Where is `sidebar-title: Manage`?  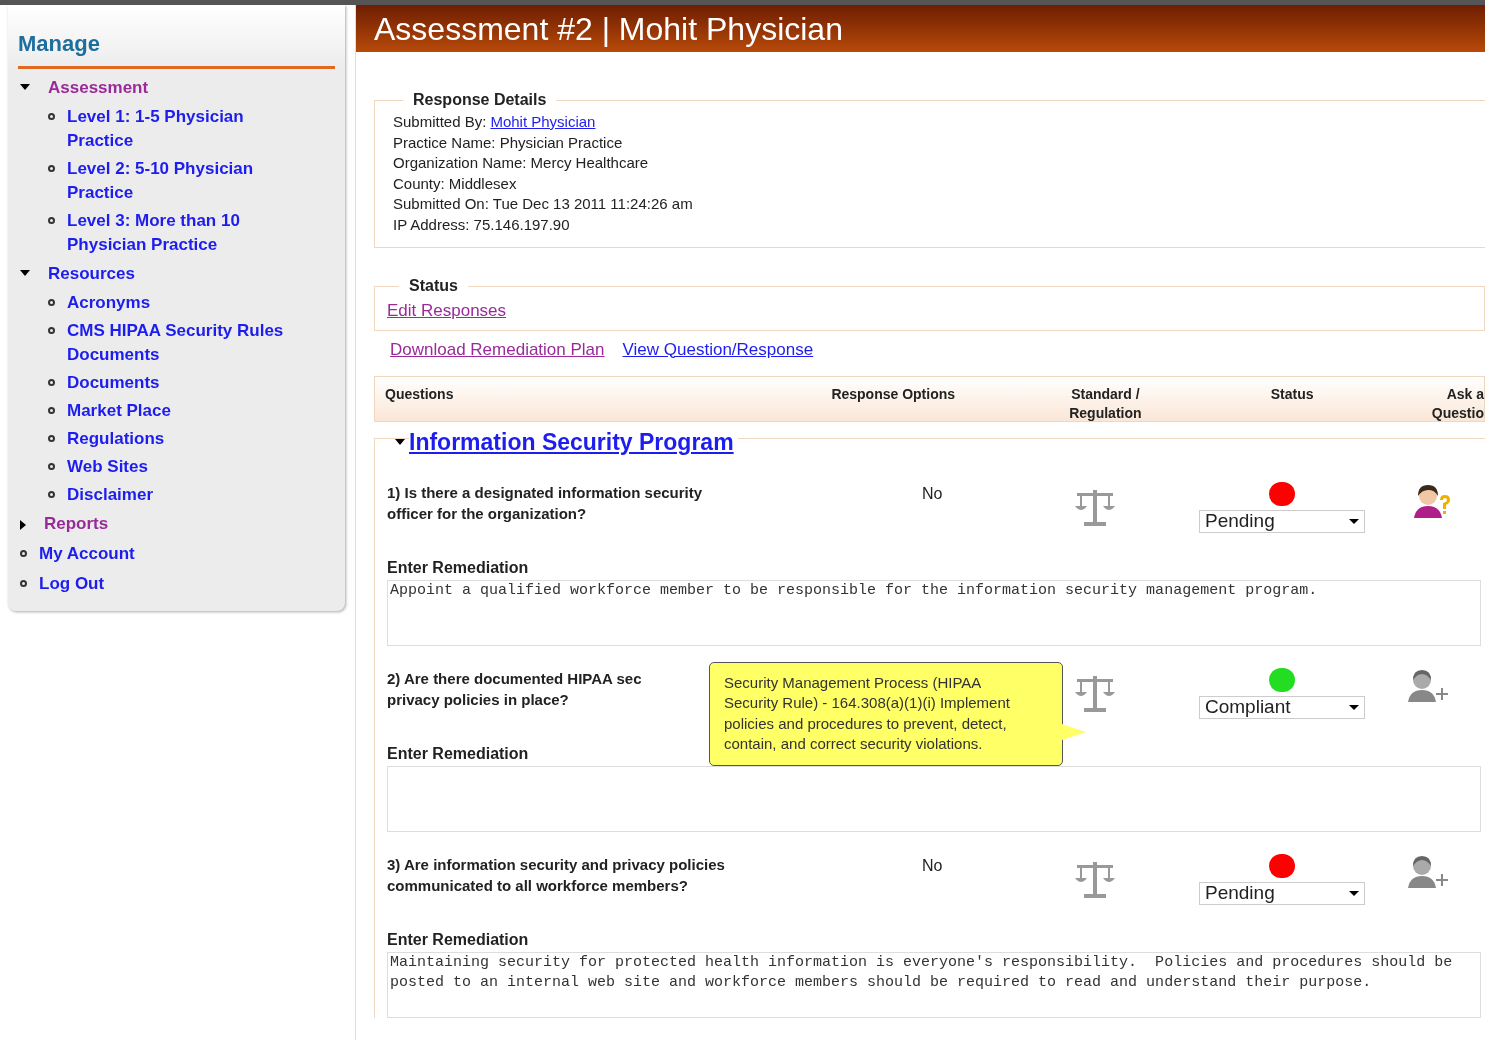 sidebar-title: Manage is located at coordinates (176, 48).